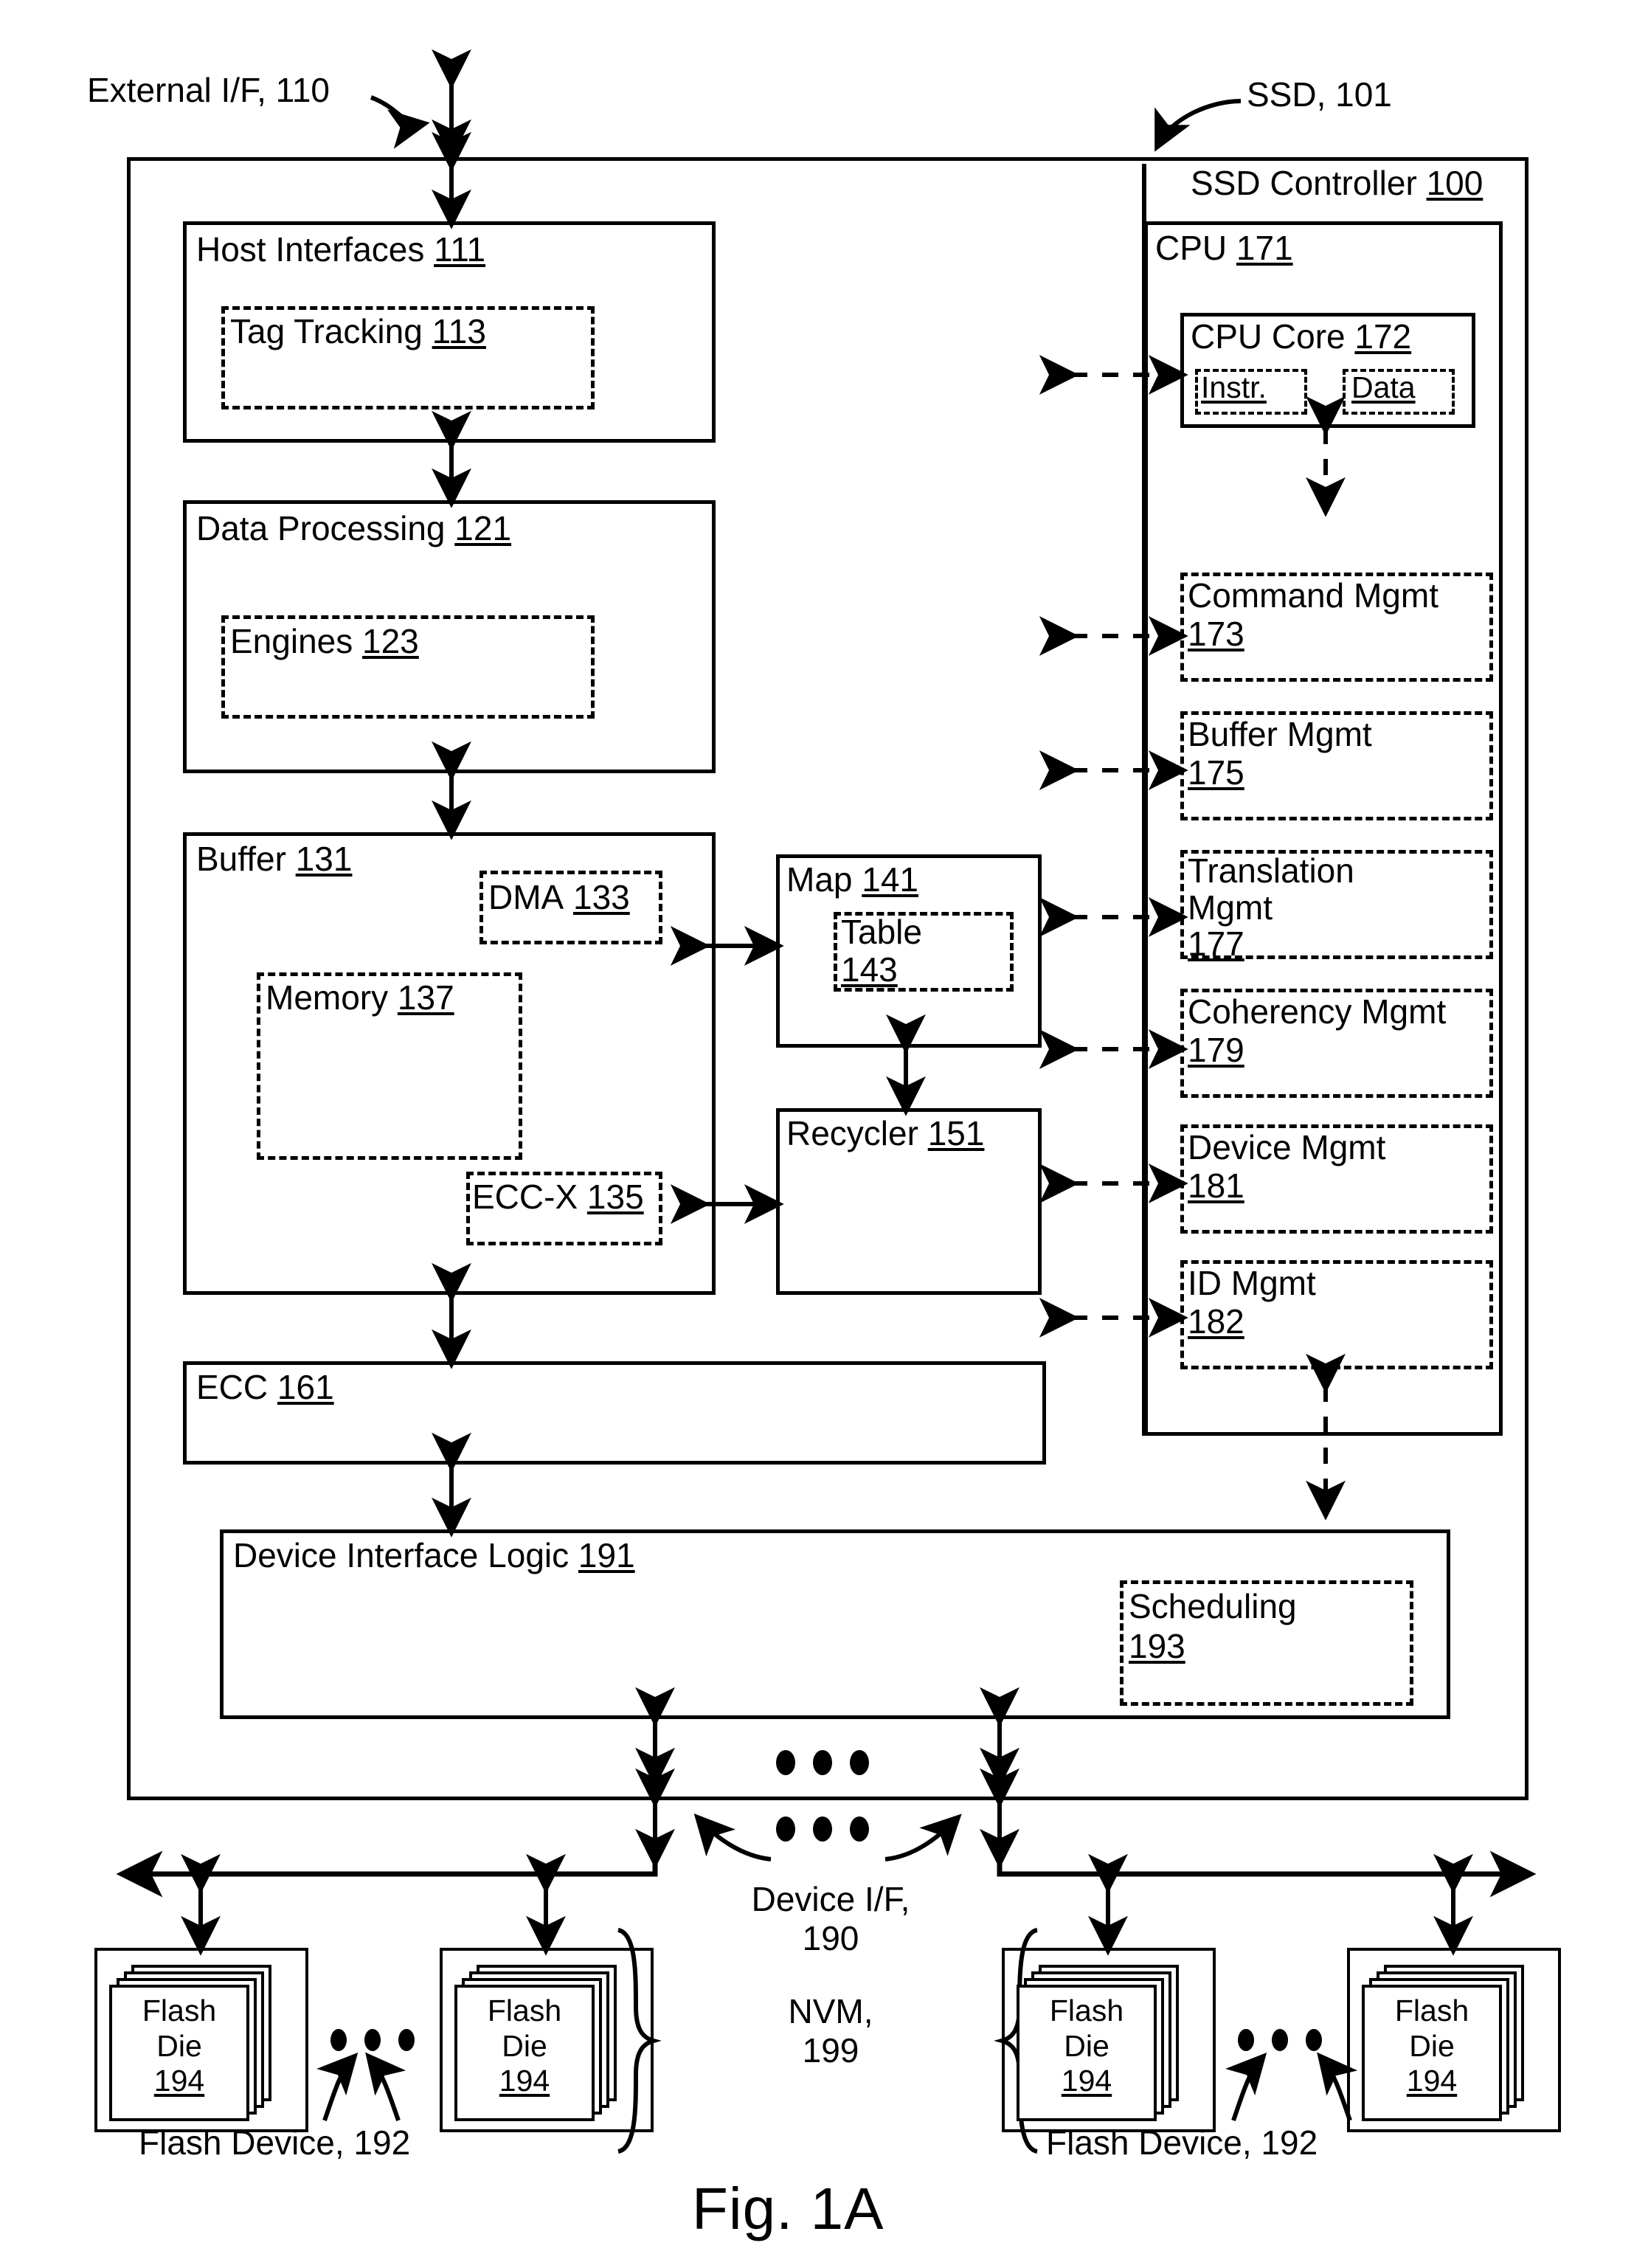 Image resolution: width=1648 pixels, height=2268 pixels. Describe the element at coordinates (1313, 614) in the screenshot. I see `command-mgmt-label: Command Mgmt 173` at that location.